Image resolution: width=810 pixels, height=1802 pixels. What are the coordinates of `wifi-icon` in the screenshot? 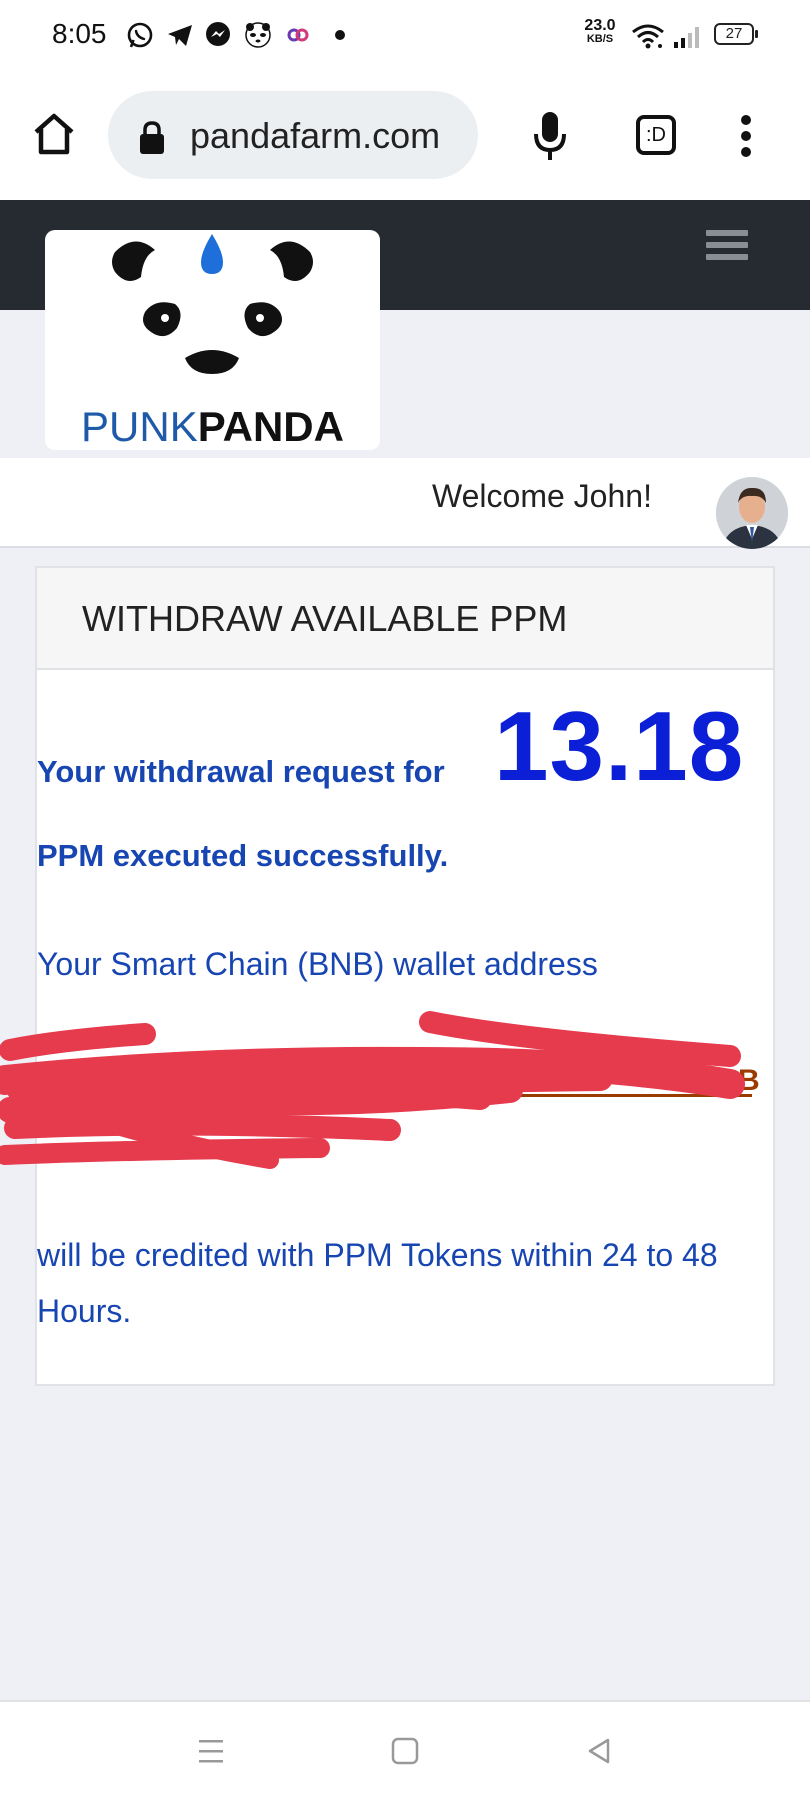 It's located at (648, 36).